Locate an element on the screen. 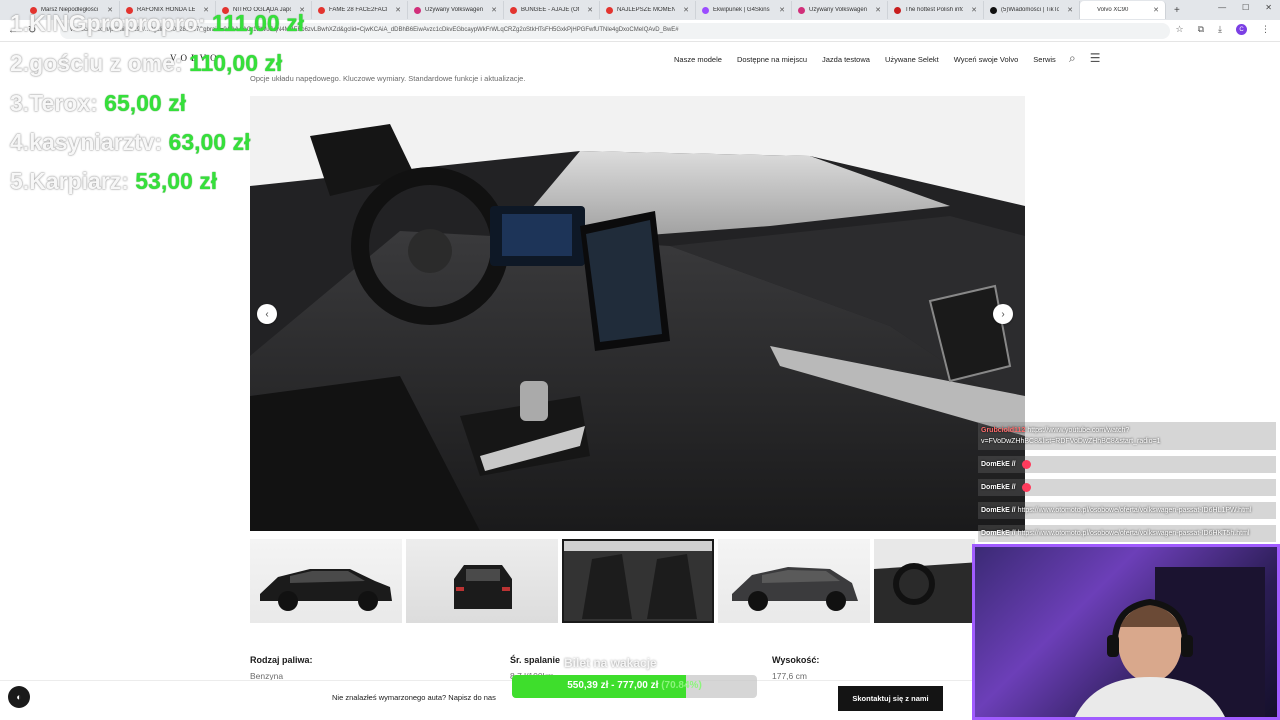  chat-message: DomEkE // is located at coordinates (1127, 464).